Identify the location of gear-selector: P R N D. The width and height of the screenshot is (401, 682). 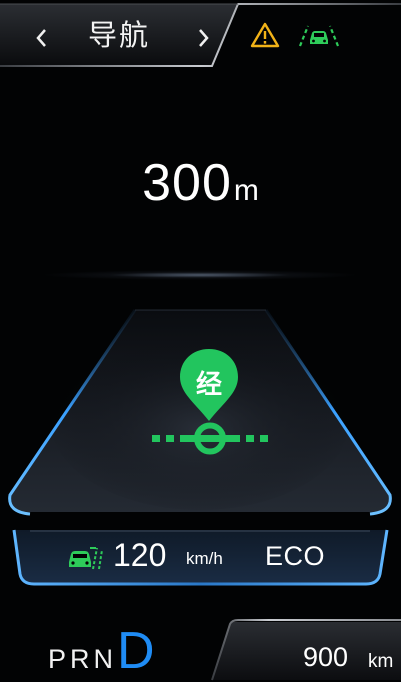
(101, 651).